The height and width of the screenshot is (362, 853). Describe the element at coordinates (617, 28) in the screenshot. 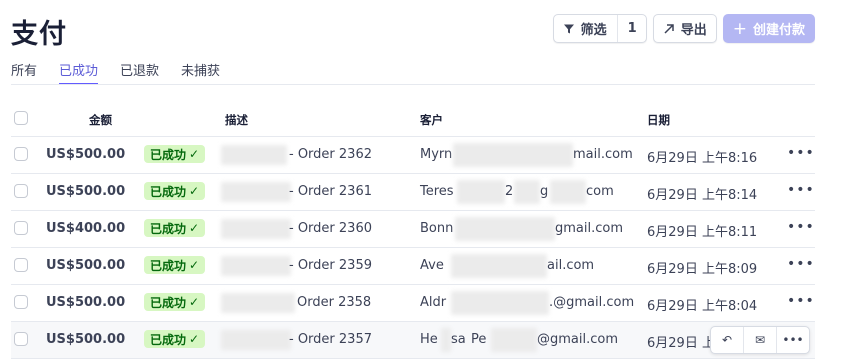

I see `filter-divider` at that location.